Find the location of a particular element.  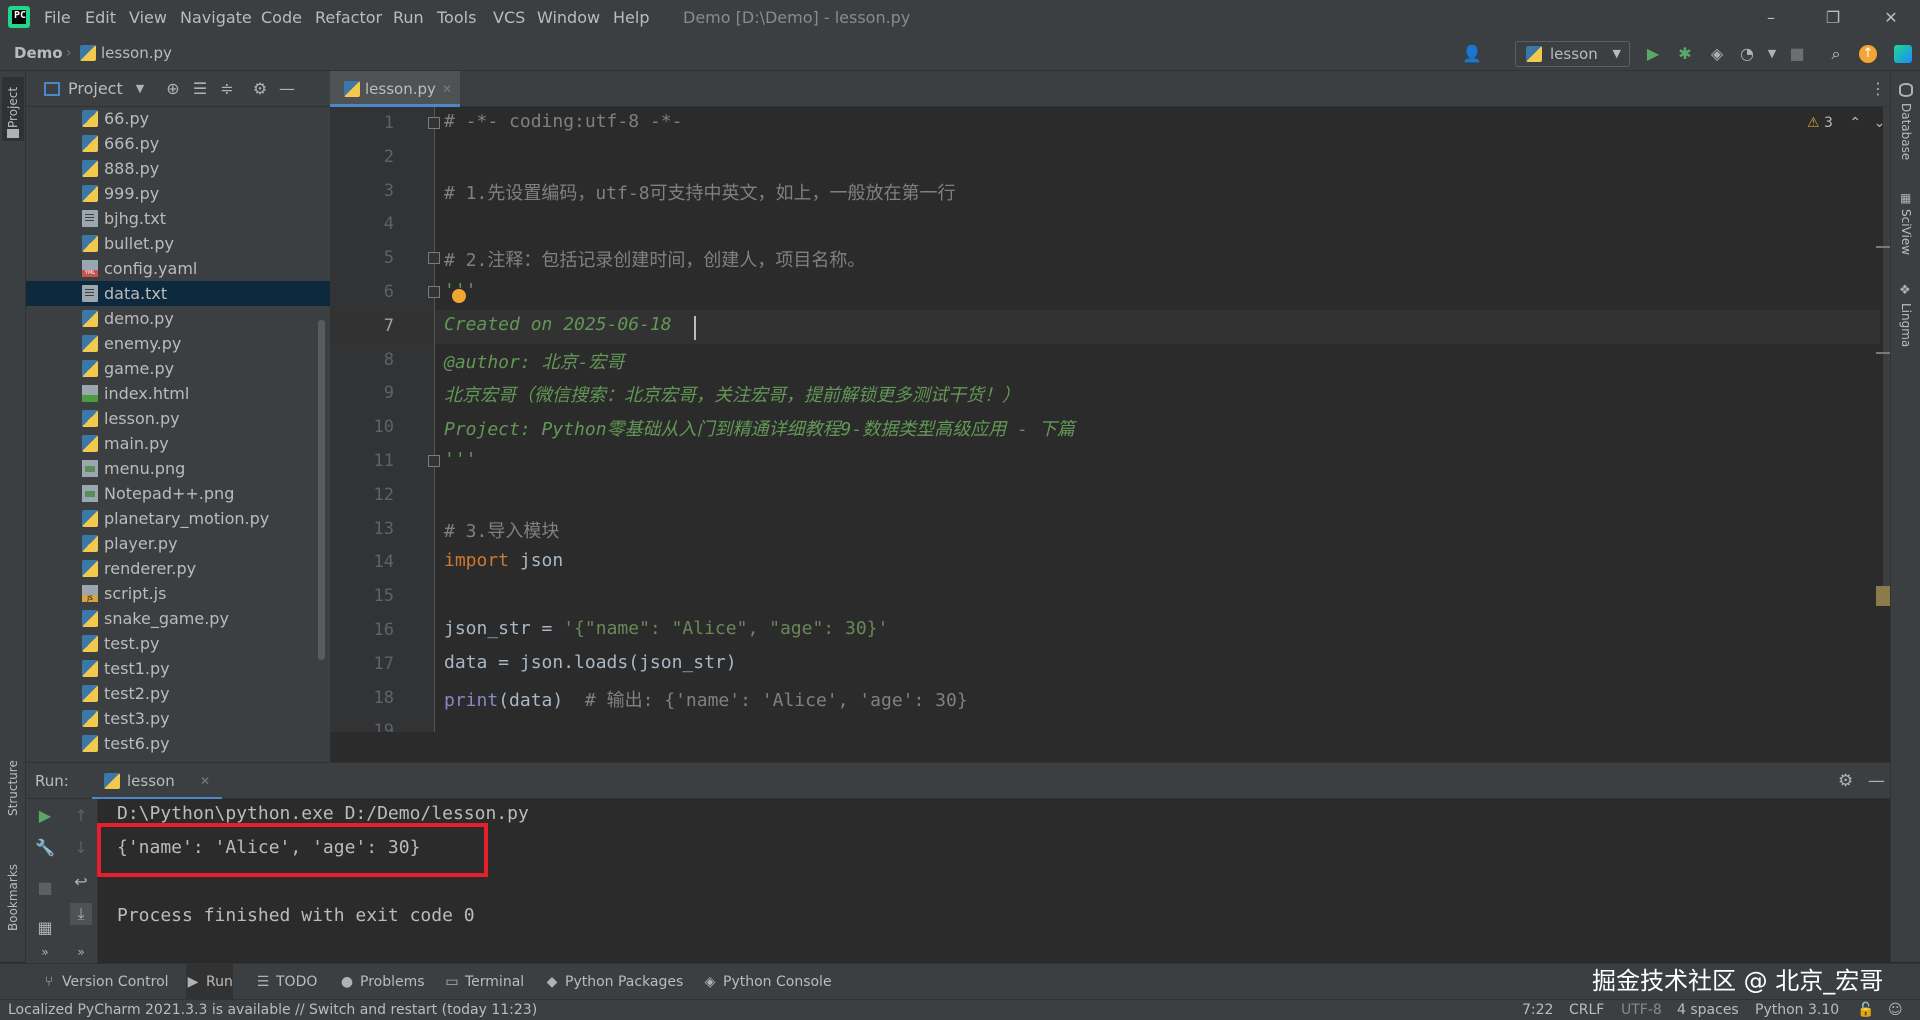

search-icon: ⌕ is located at coordinates (1836, 54).